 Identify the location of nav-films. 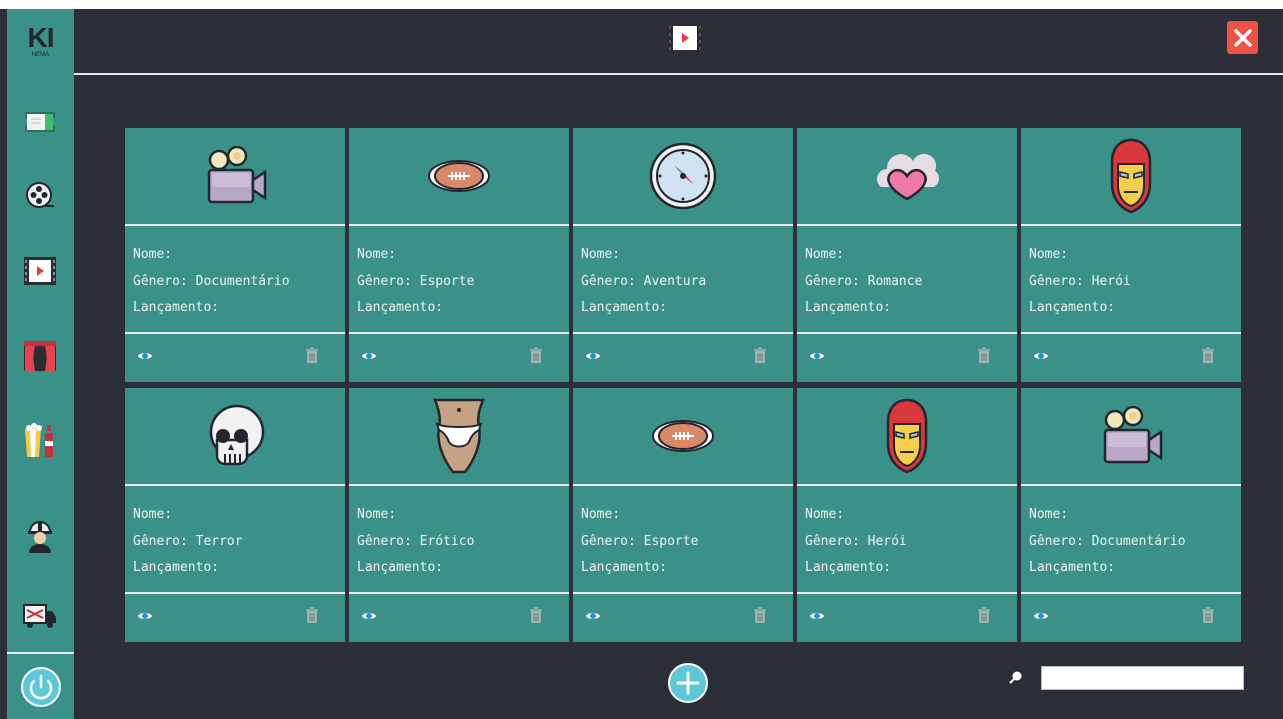
(40, 196).